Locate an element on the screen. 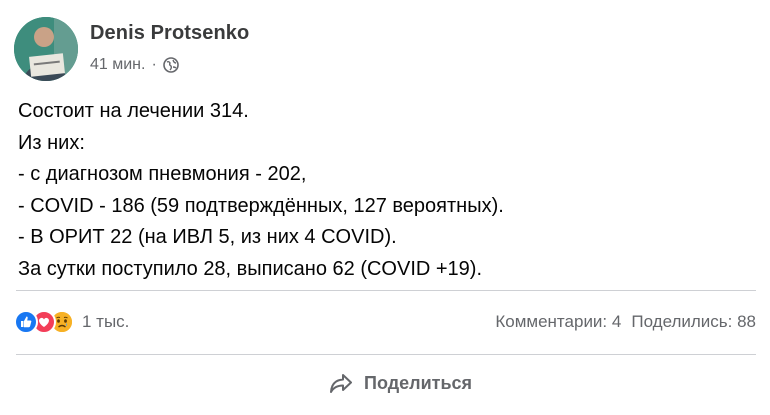  like-icon is located at coordinates (26, 322).